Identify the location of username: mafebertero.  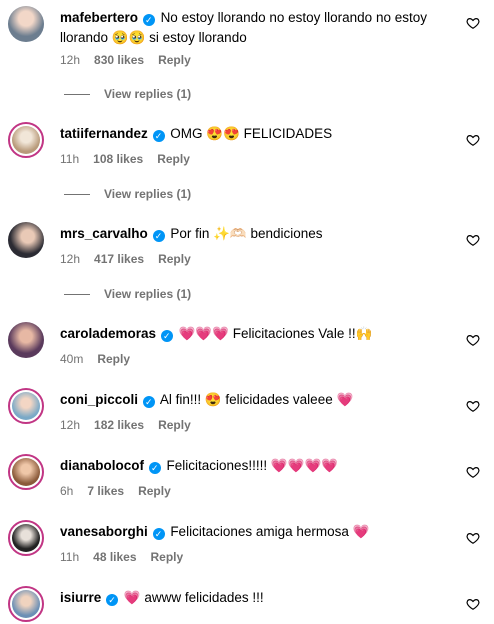
(99, 17).